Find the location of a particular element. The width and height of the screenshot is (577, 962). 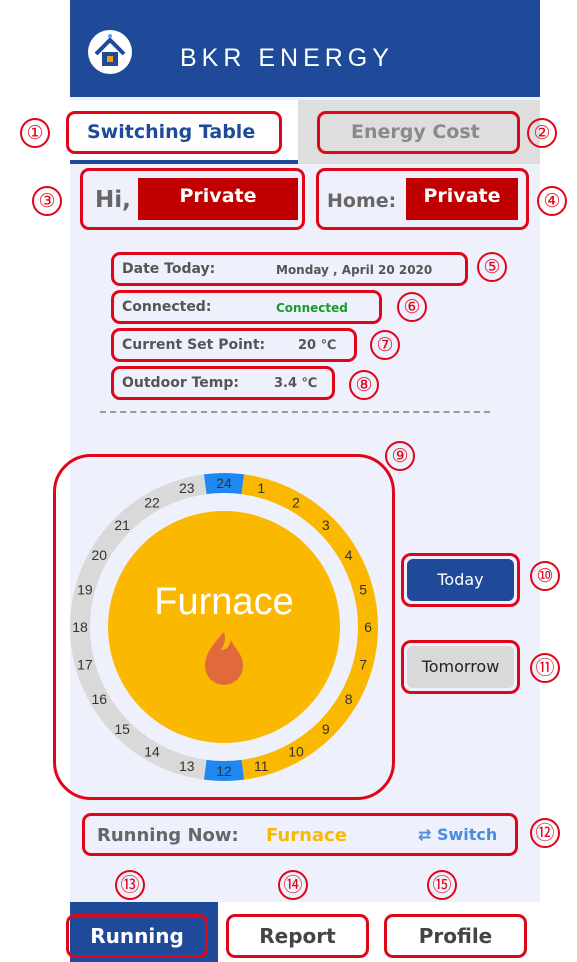

connected-status: Connected is located at coordinates (312, 308).